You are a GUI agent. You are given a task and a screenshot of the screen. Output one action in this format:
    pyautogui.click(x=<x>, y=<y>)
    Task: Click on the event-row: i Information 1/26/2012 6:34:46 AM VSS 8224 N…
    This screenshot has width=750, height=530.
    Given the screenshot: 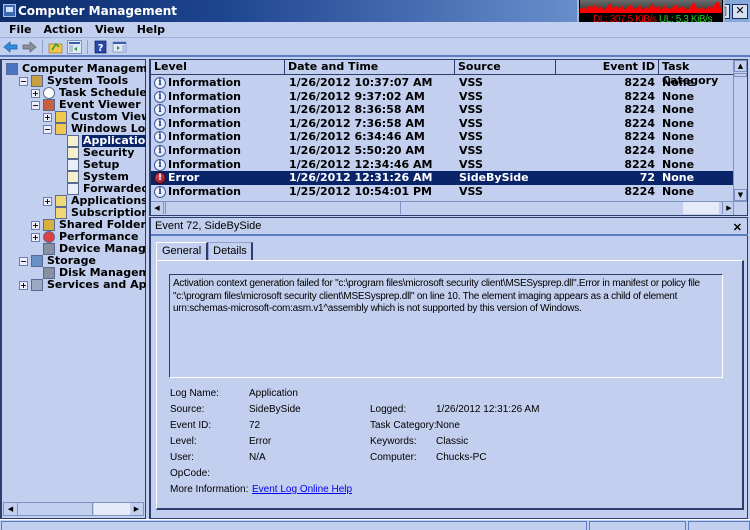 What is the action you would take?
    pyautogui.click(x=443, y=137)
    